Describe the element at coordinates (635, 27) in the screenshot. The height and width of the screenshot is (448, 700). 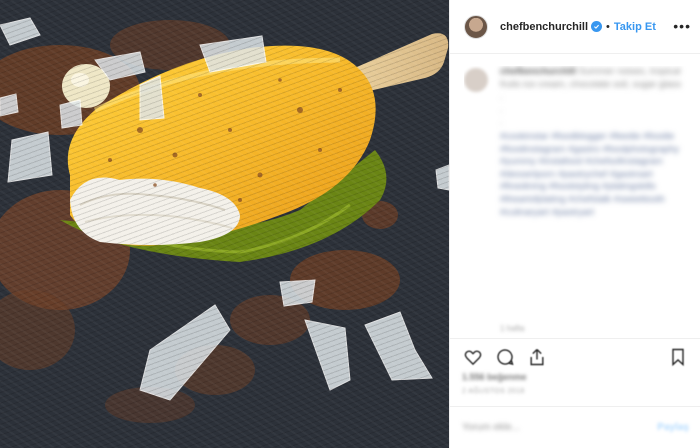
I see `follow-button: Takip Et` at that location.